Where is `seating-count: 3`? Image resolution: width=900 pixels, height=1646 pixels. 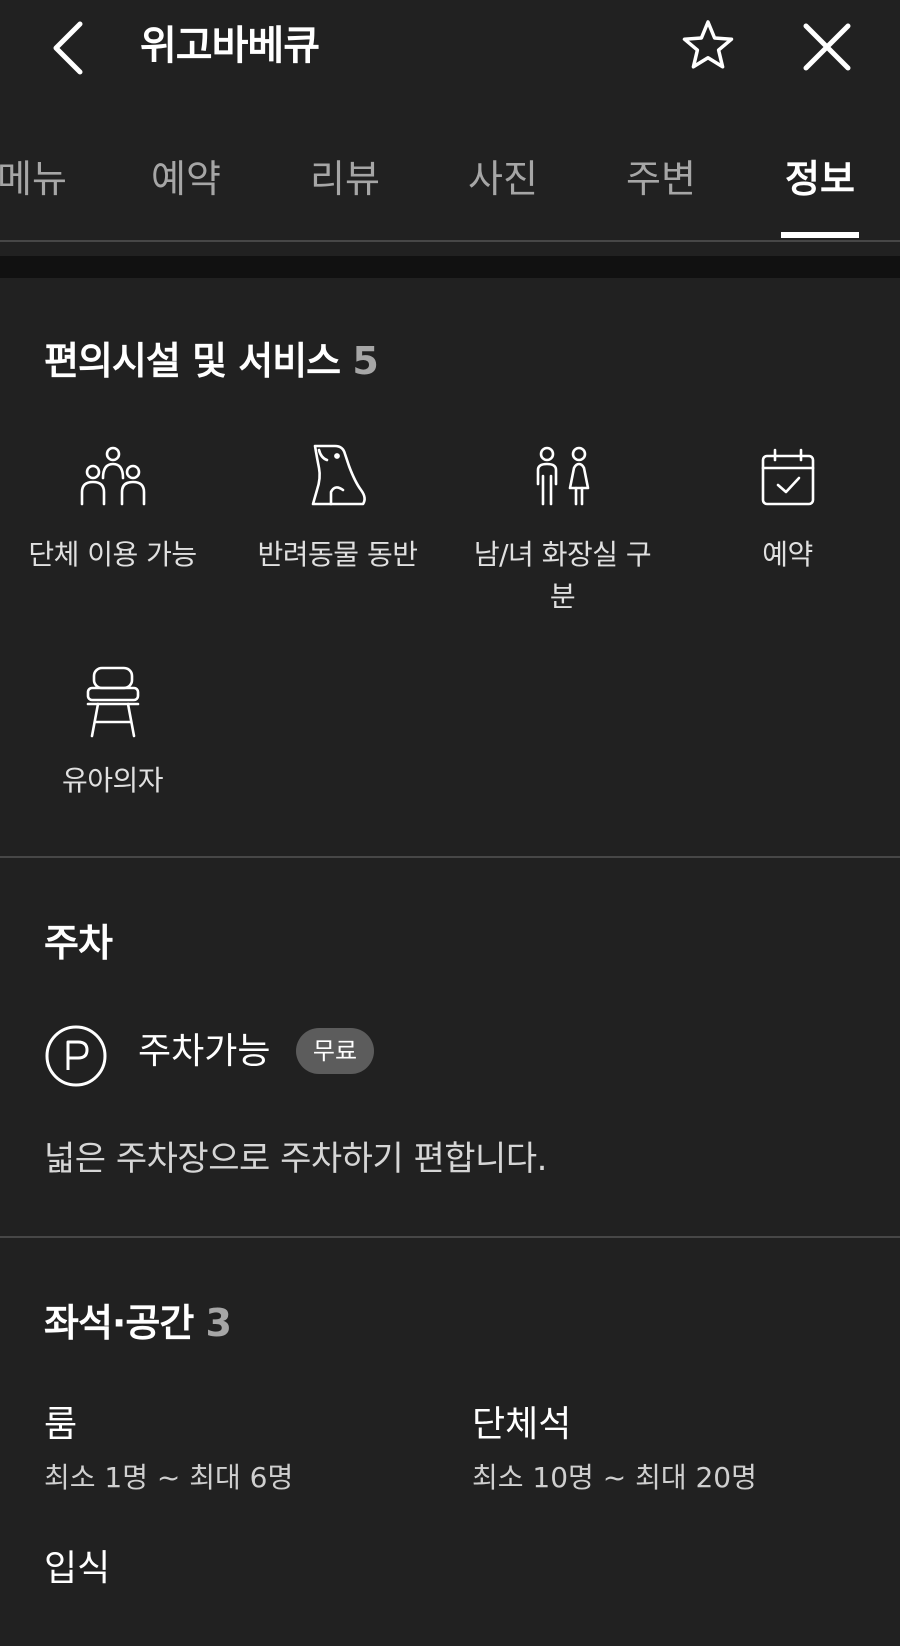
seating-count: 3 is located at coordinates (218, 1323).